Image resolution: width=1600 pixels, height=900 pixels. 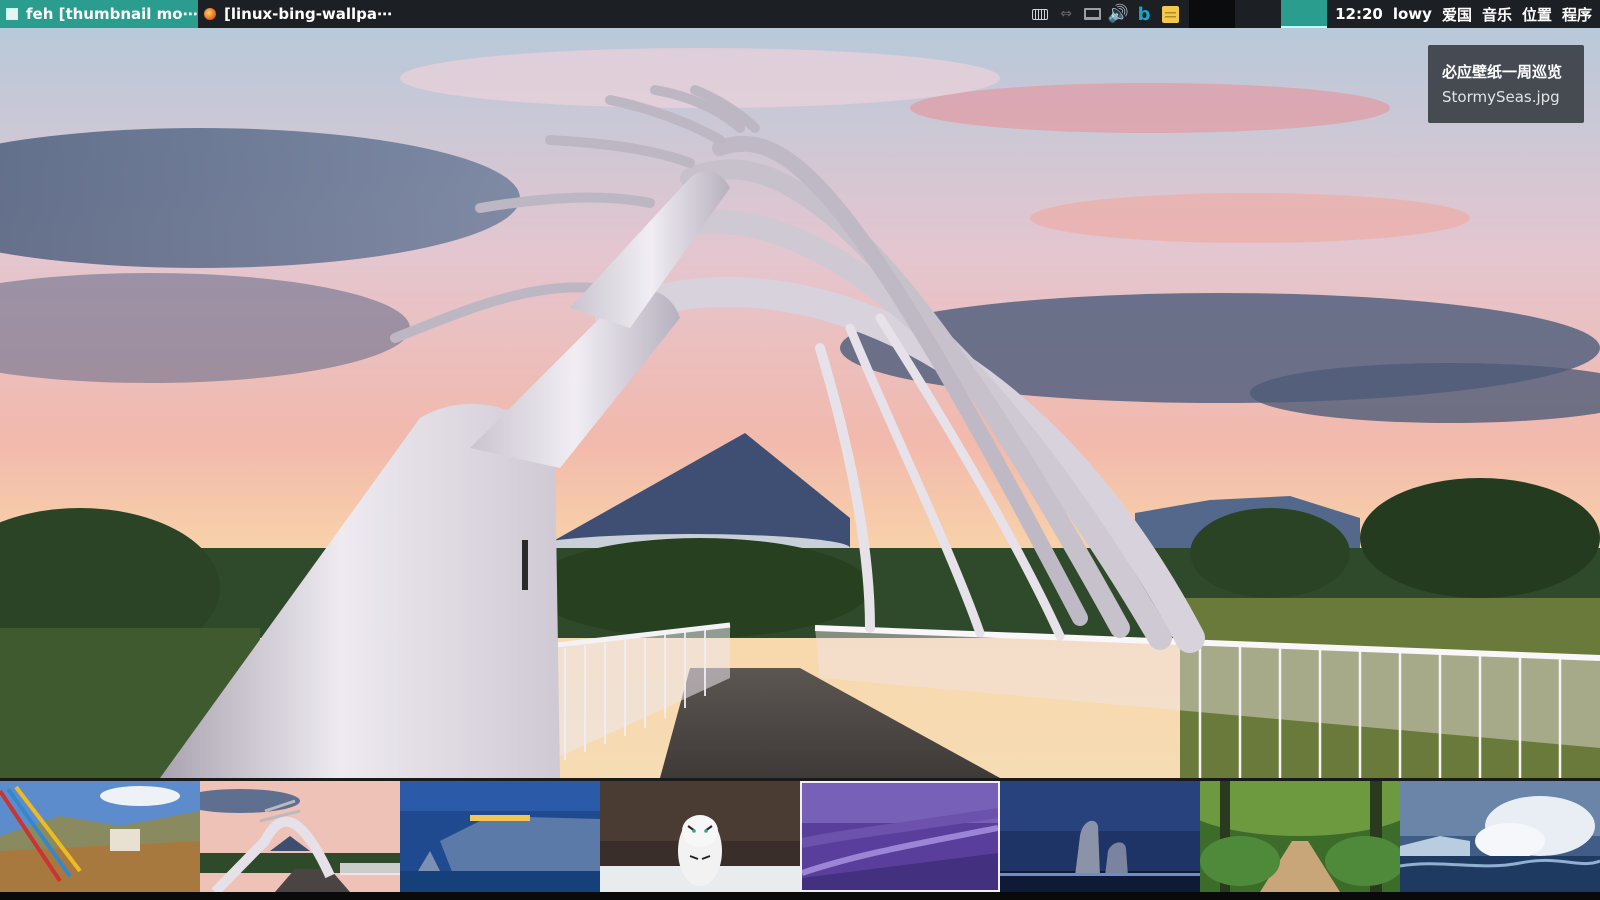 I want to click on sticky-note-icon, so click(x=1170, y=14).